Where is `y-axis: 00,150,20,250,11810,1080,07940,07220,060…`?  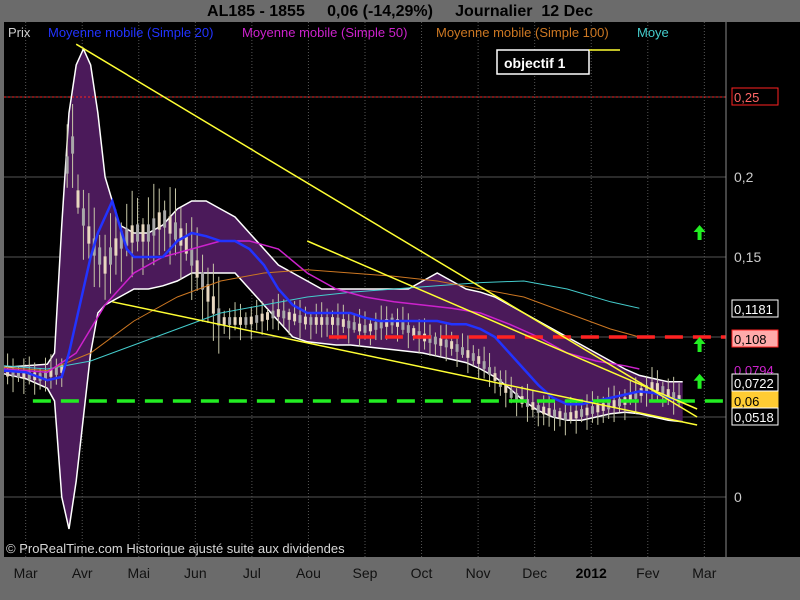
y-axis: 00,150,20,250,11810,1080,07940,07220,060… is located at coordinates (762, 289).